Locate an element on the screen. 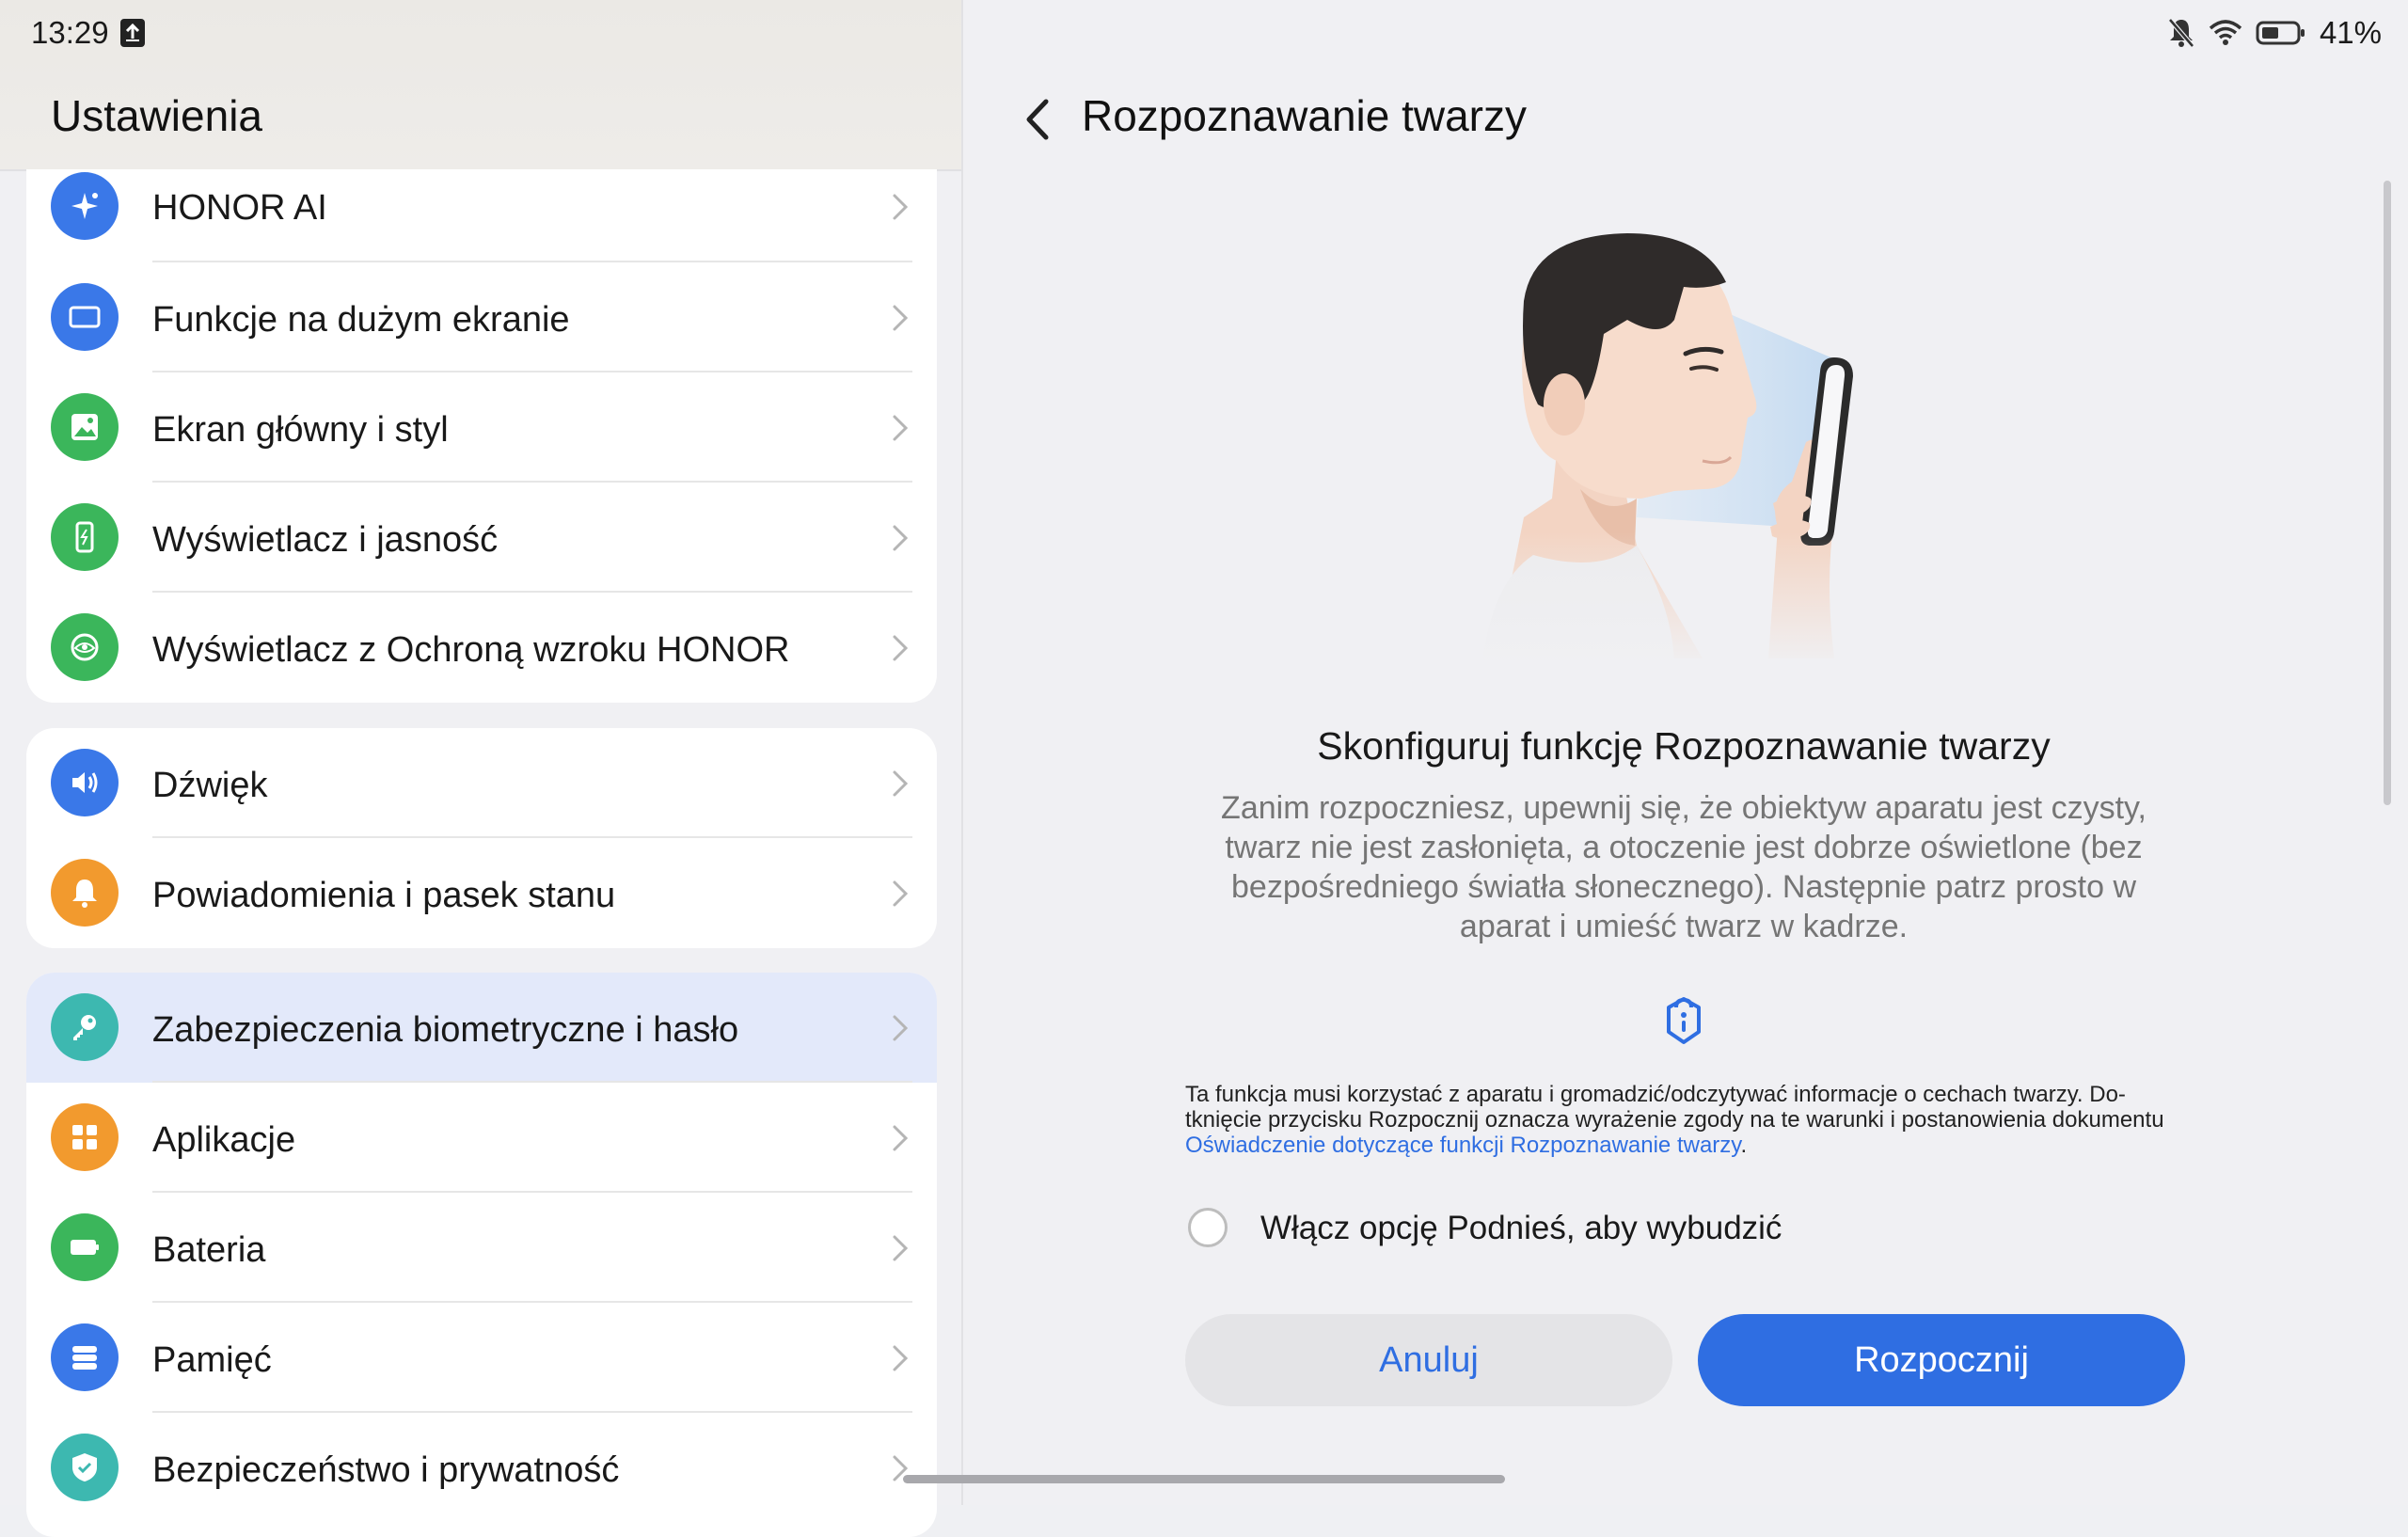 This screenshot has height=1537, width=2408. settings-item-label: Zabezpieczenia biometryczne i hasło is located at coordinates (446, 1030).